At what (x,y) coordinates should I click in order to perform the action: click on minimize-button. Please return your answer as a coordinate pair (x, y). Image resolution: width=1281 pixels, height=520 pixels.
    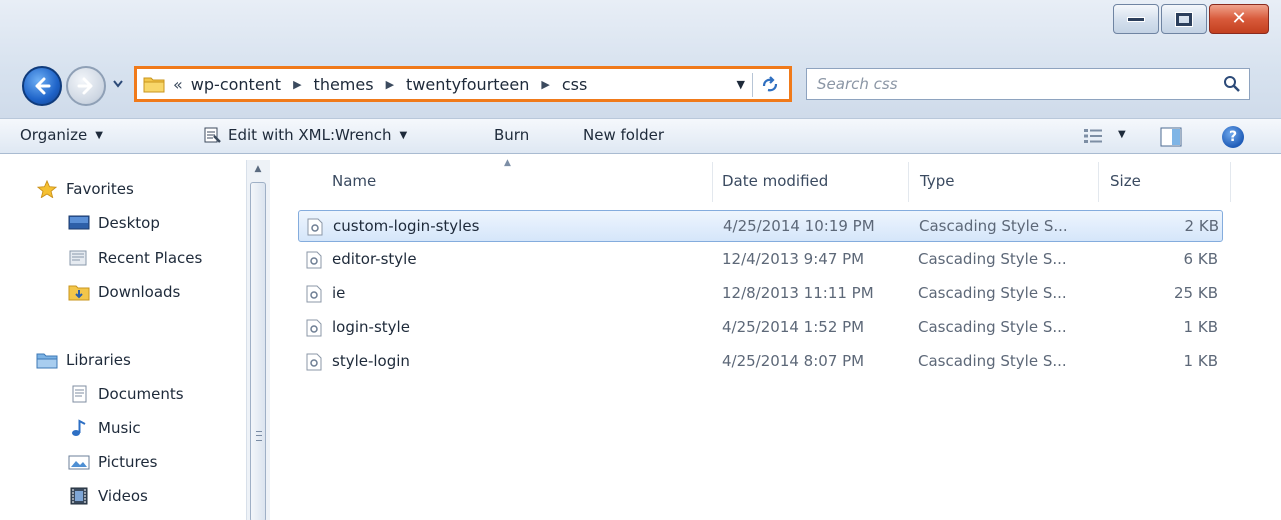
    Looking at the image, I should click on (1136, 19).